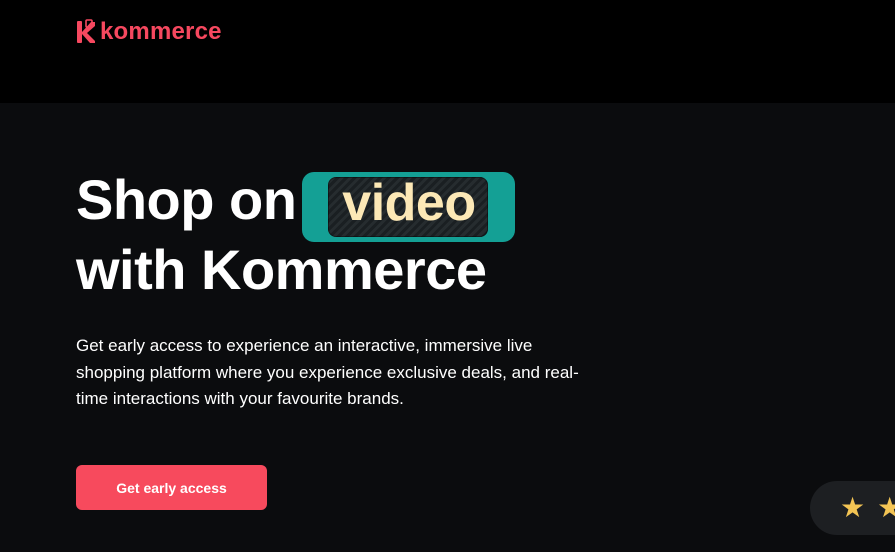  I want to click on brand-logo-link: kommerce, so click(149, 32).